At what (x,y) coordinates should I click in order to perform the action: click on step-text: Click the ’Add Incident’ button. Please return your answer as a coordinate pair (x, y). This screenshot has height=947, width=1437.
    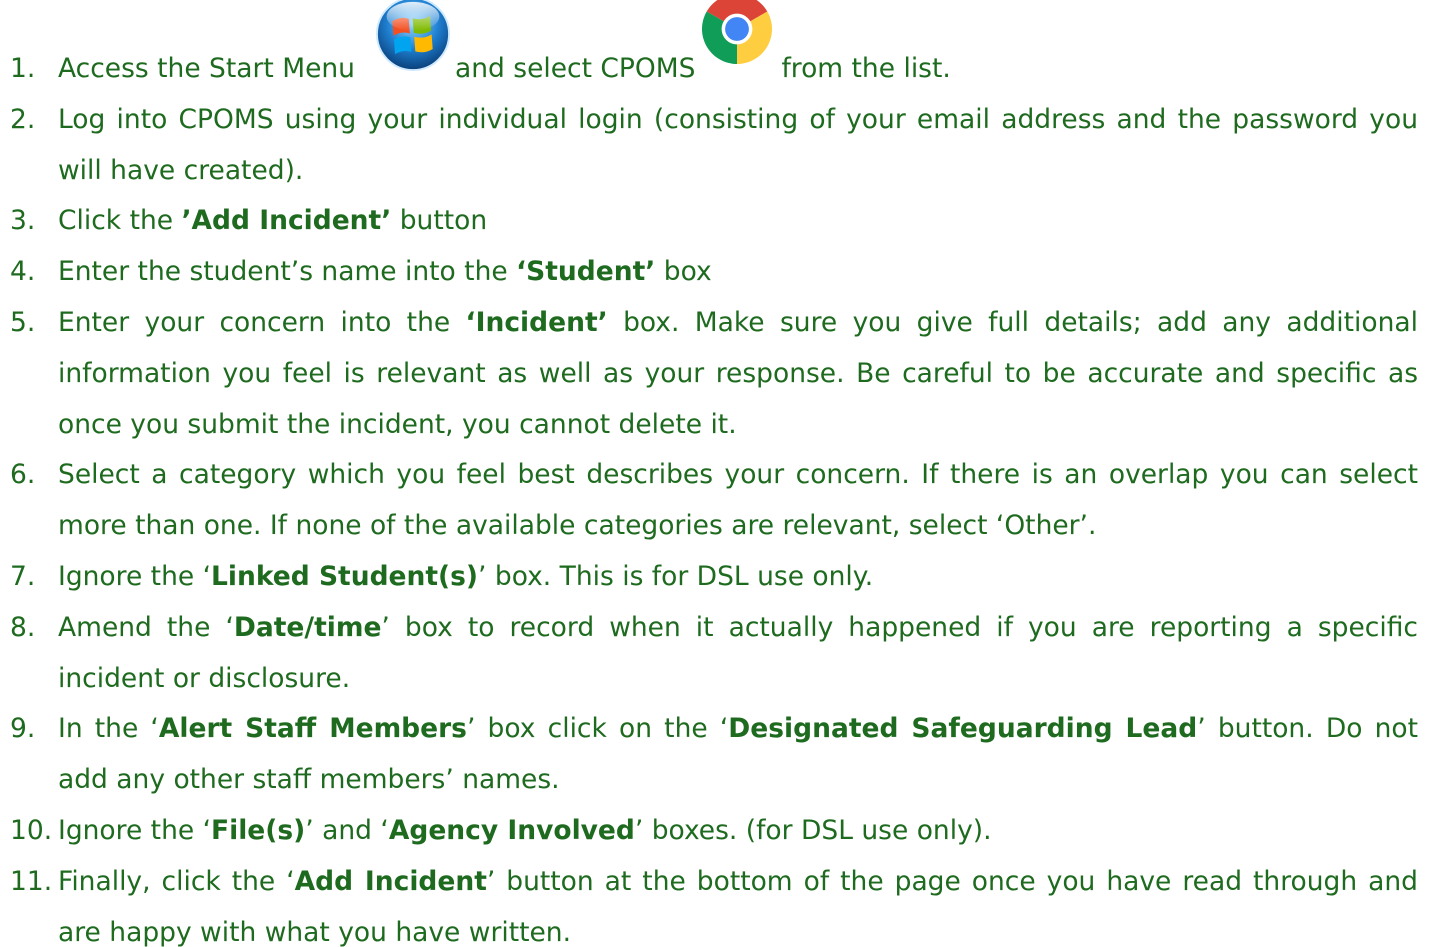
    Looking at the image, I should click on (738, 221).